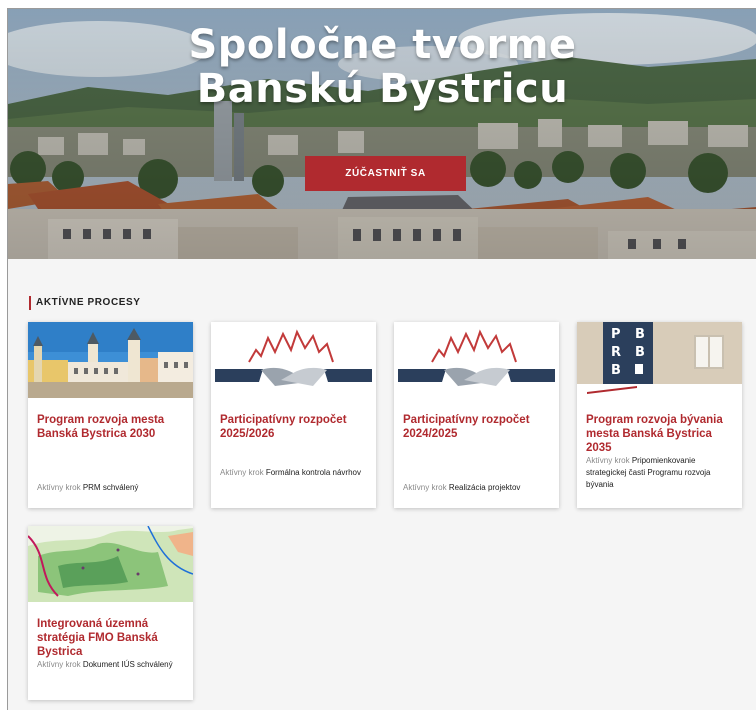  I want to click on card-title: Participatívny rozpočet 2025/2026, so click(283, 427).